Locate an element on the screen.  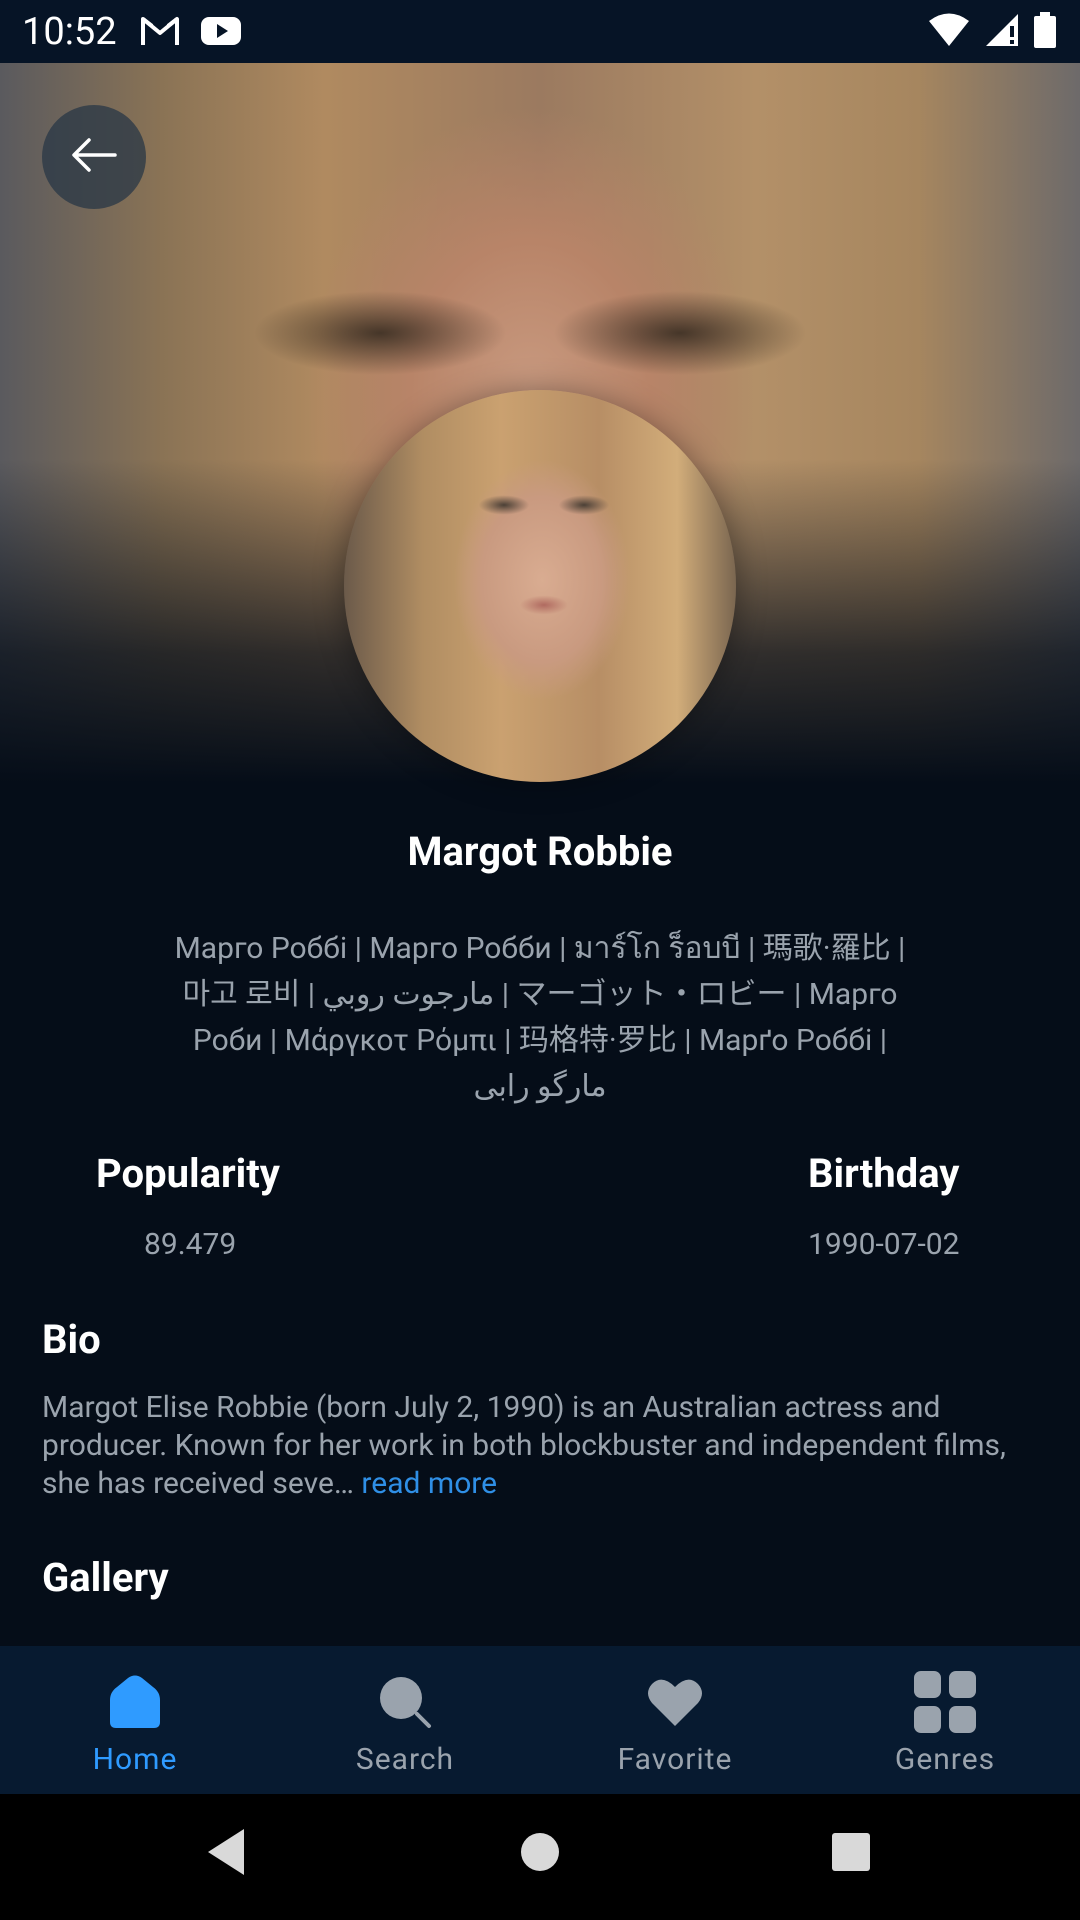
status-time: 10:52 is located at coordinates (69, 32).